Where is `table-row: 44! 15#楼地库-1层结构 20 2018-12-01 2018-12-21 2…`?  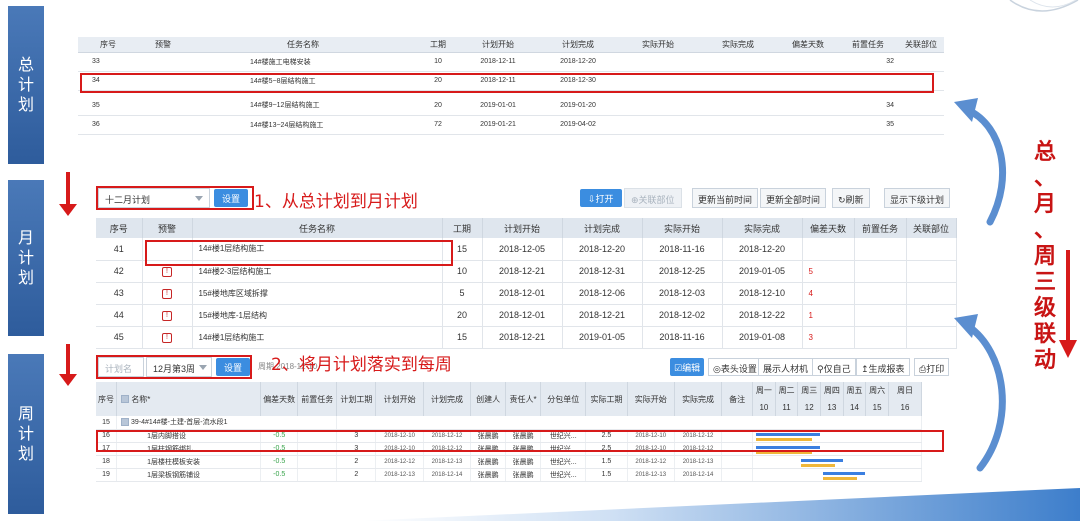 table-row: 44! 15#楼地库-1层结构 20 2018-12-01 2018-12-21 2… is located at coordinates (526, 315).